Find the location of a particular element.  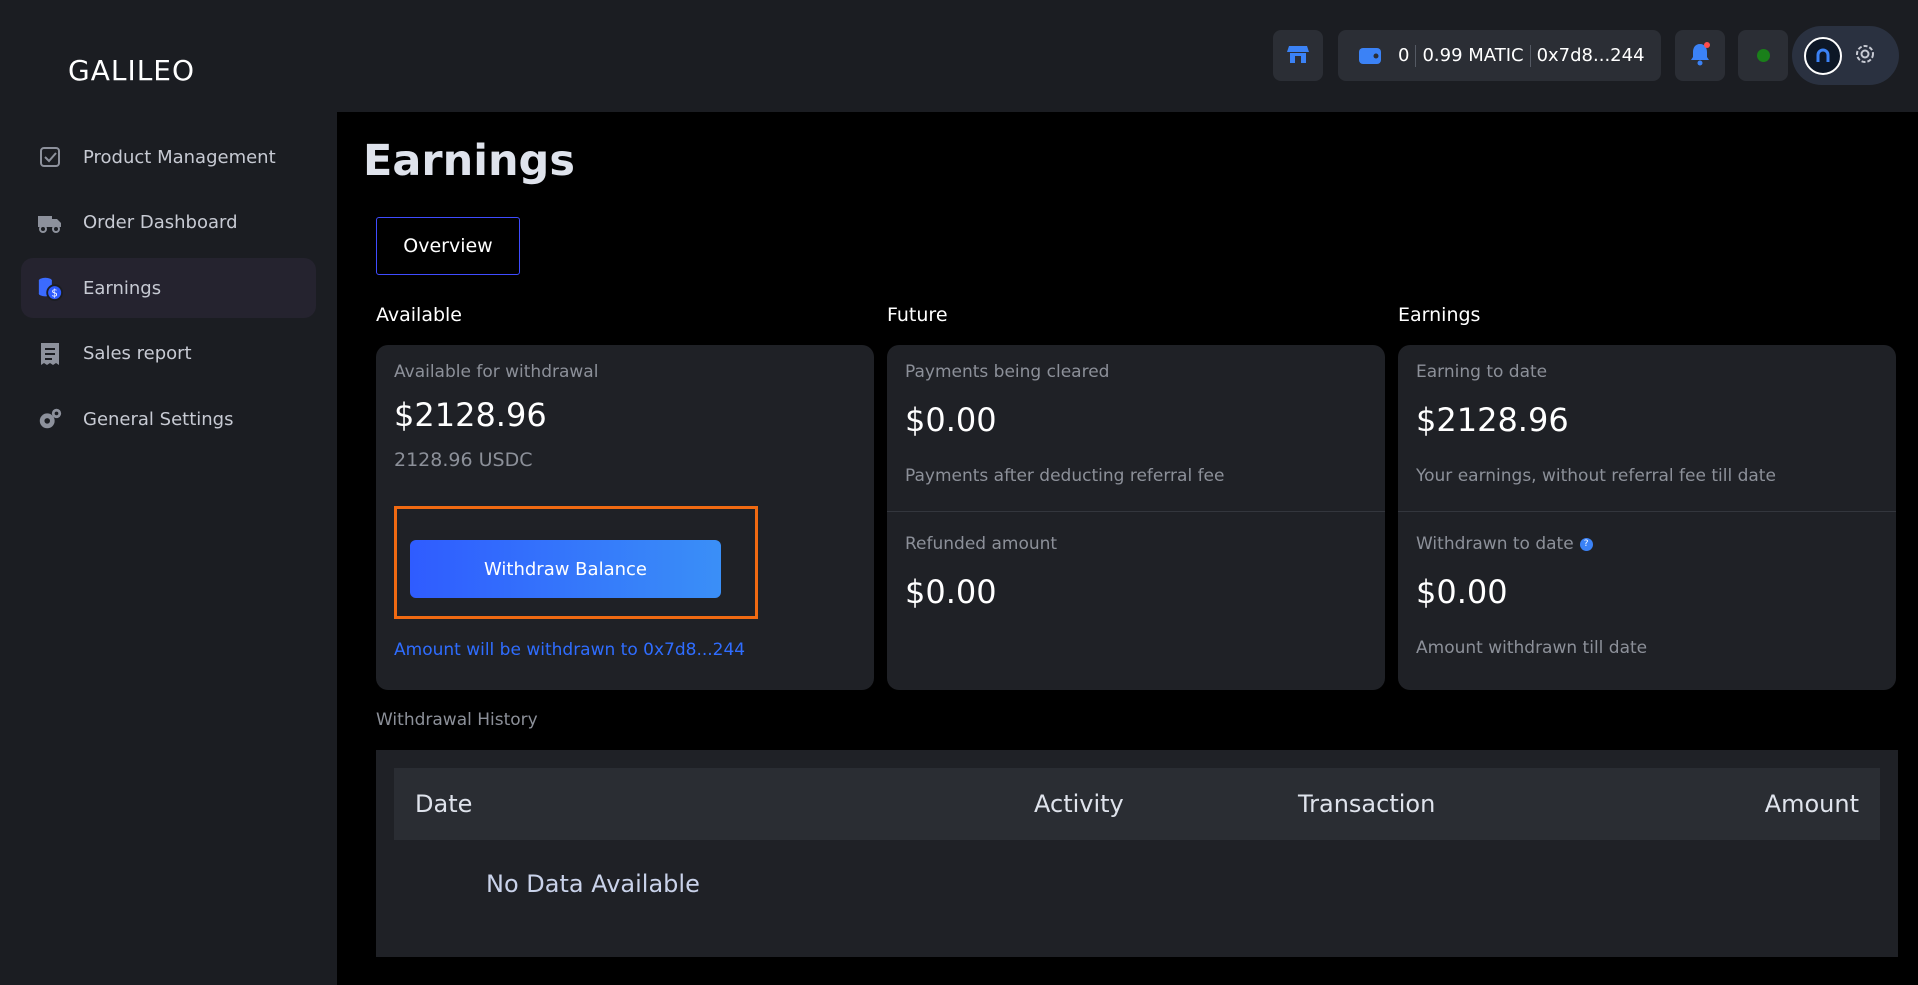

top-bar: 0 0.99 MATIC 0x7d8...244 is located at coordinates (1127, 56).